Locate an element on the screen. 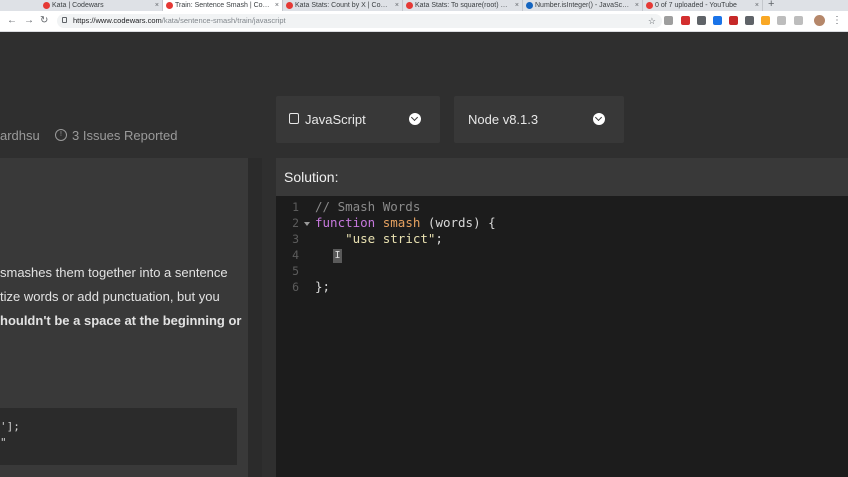 The width and height of the screenshot is (848, 477). kata-author: ardhsu is located at coordinates (20, 135).